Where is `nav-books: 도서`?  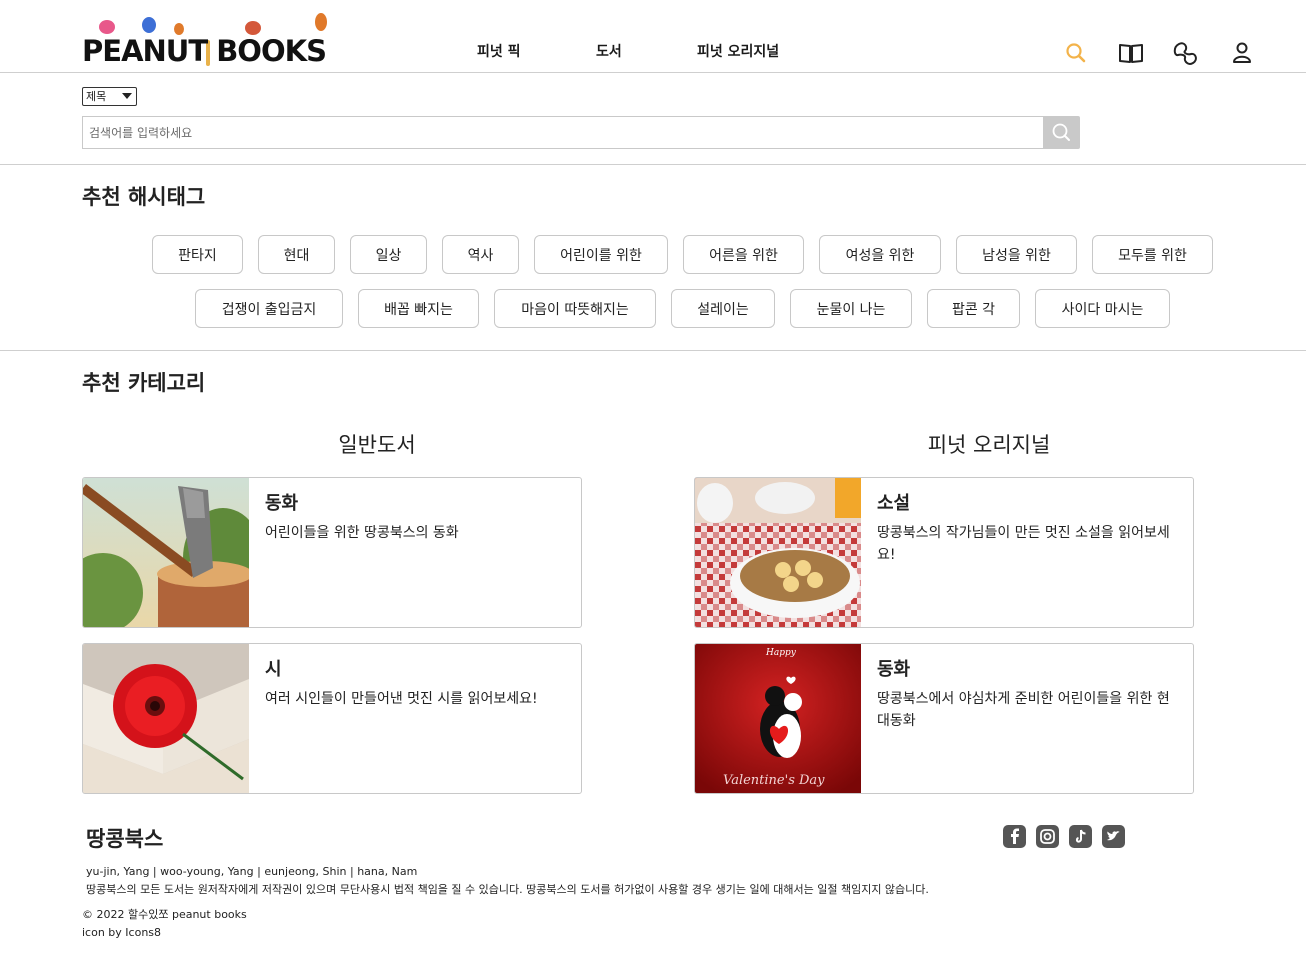
nav-books: 도서 is located at coordinates (609, 52).